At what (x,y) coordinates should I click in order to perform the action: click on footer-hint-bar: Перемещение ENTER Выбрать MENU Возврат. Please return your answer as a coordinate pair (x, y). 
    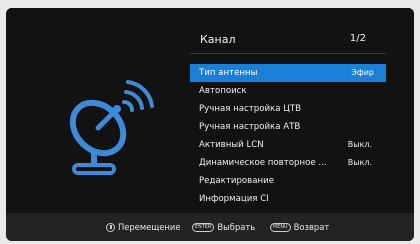
    Looking at the image, I should click on (210, 227).